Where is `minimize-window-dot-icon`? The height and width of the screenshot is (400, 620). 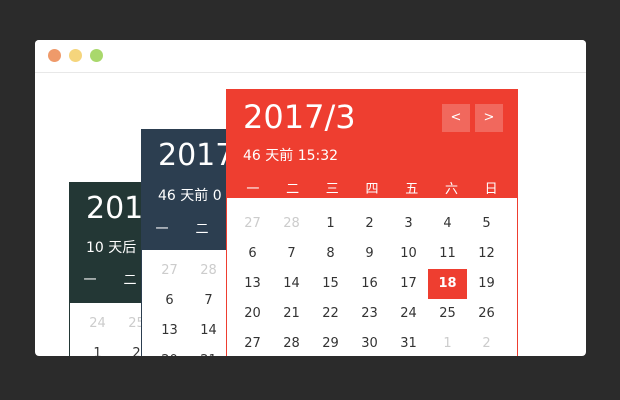 minimize-window-dot-icon is located at coordinates (75, 55).